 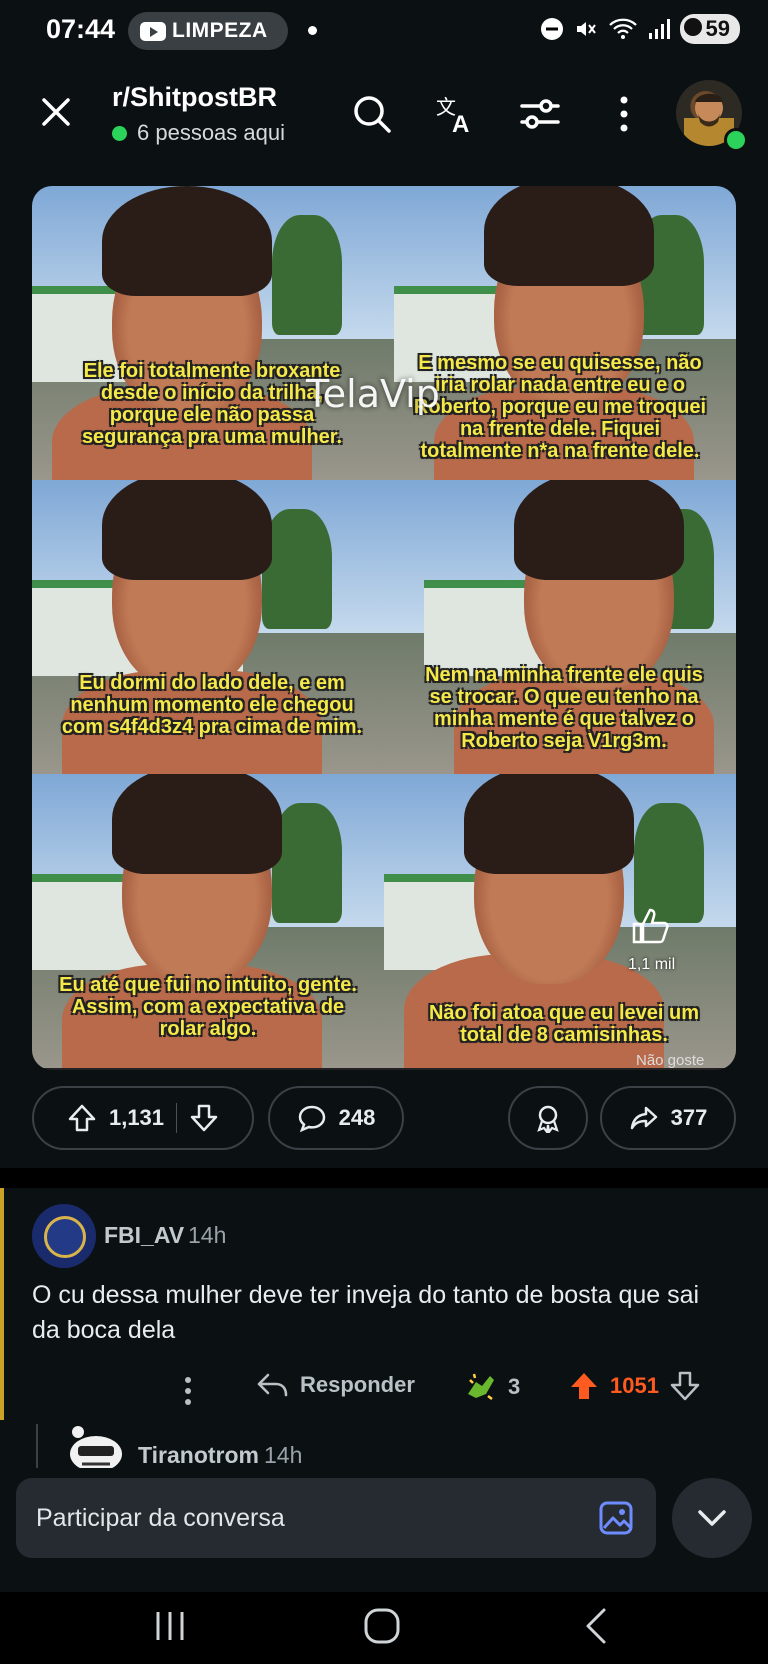 I want to click on translate-icon: 文A, so click(x=456, y=114).